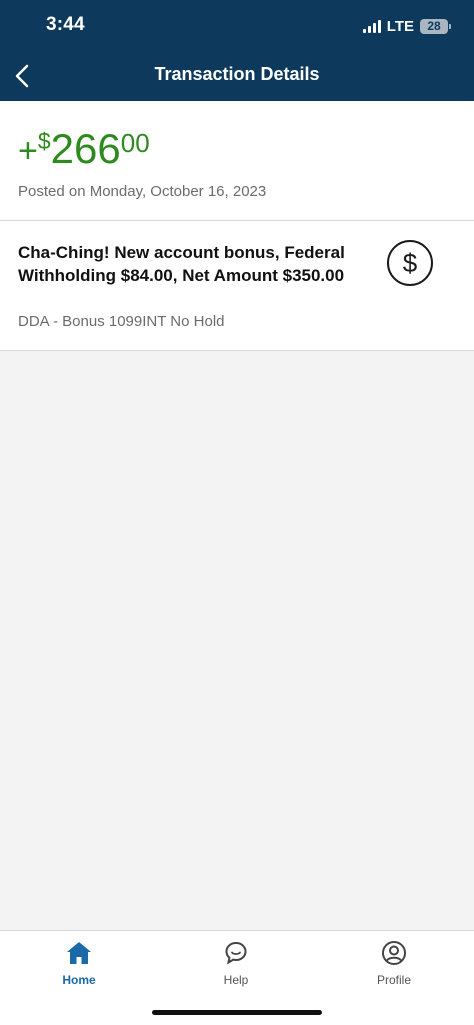 The height and width of the screenshot is (1025, 474). Describe the element at coordinates (79, 980) in the screenshot. I see `tab-home-label: Home` at that location.